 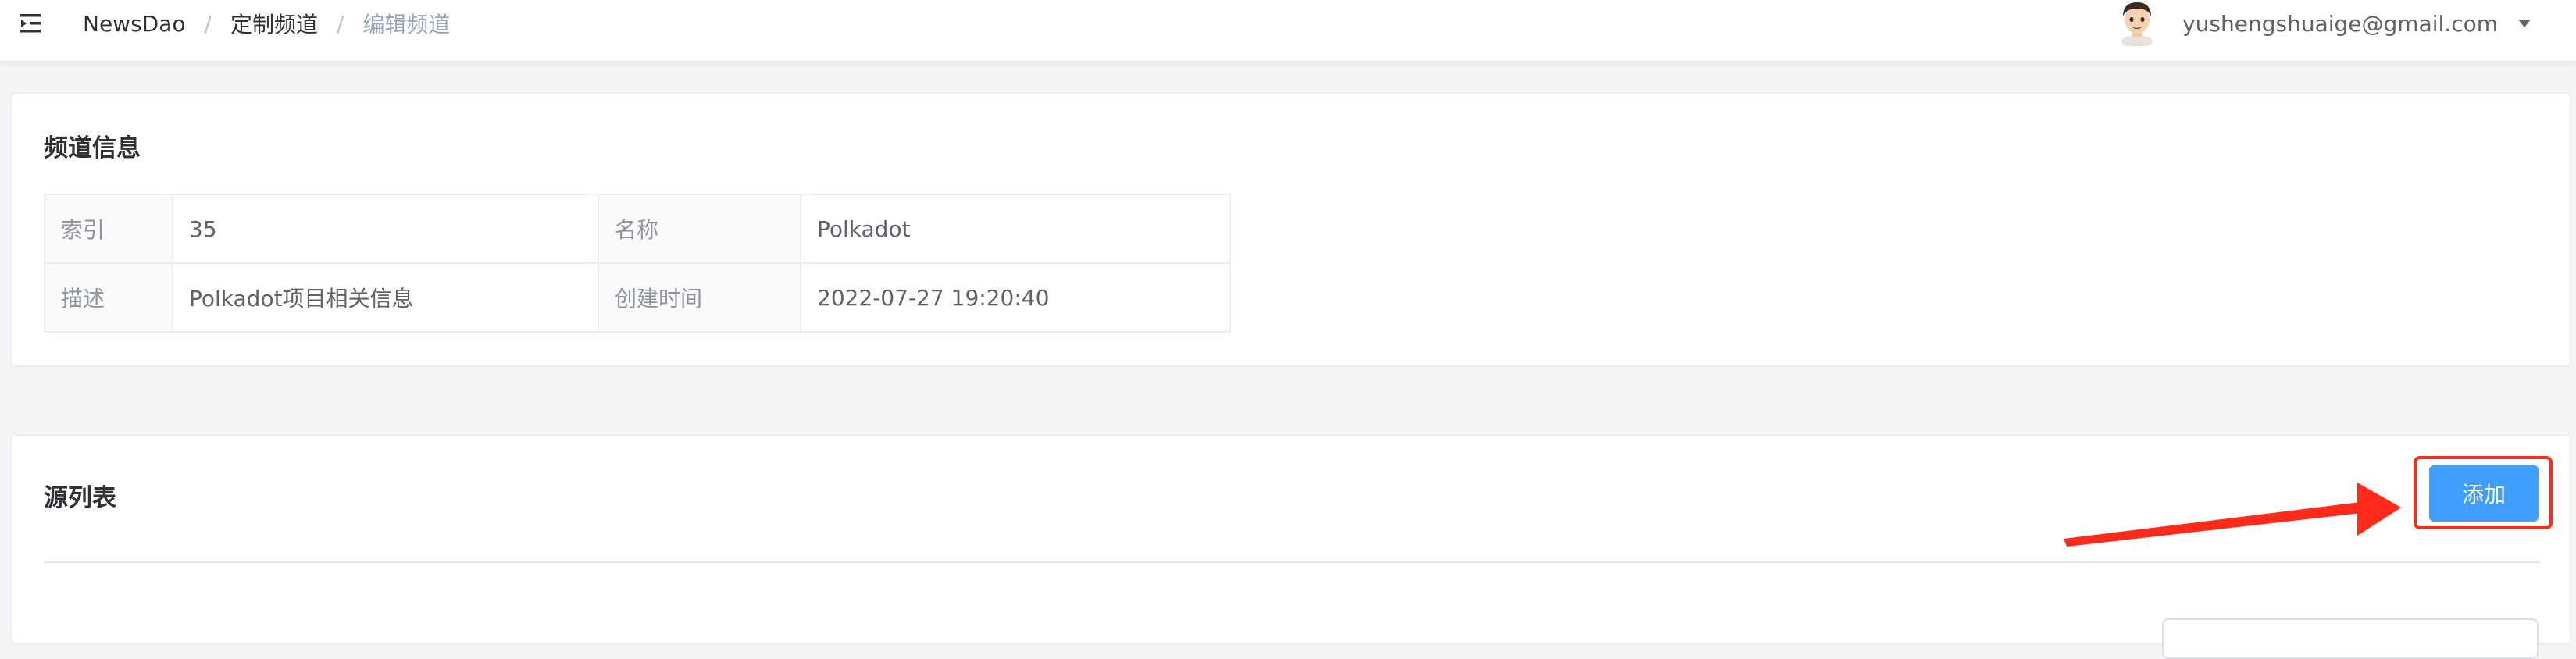 I want to click on user-menu: yushengshuaige@gmail.com, so click(x=2321, y=23).